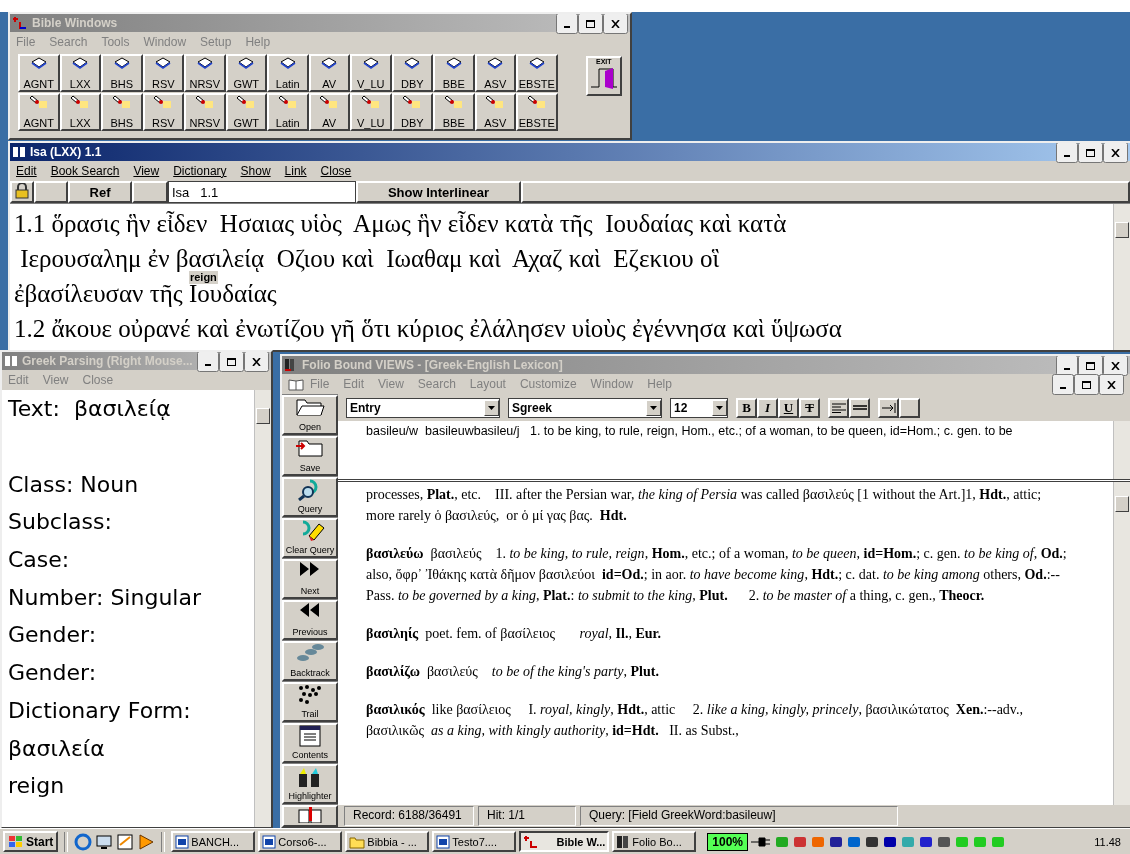 This screenshot has height=854, width=1130. What do you see at coordinates (310, 538) in the screenshot?
I see `sidebar-button: Clear Query` at bounding box center [310, 538].